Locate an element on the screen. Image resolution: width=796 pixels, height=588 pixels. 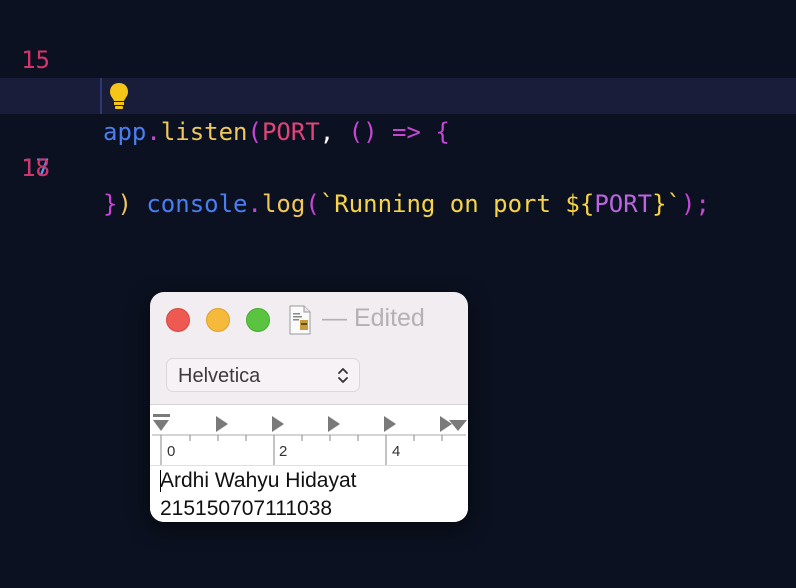
document-icon is located at coordinates (300, 320).